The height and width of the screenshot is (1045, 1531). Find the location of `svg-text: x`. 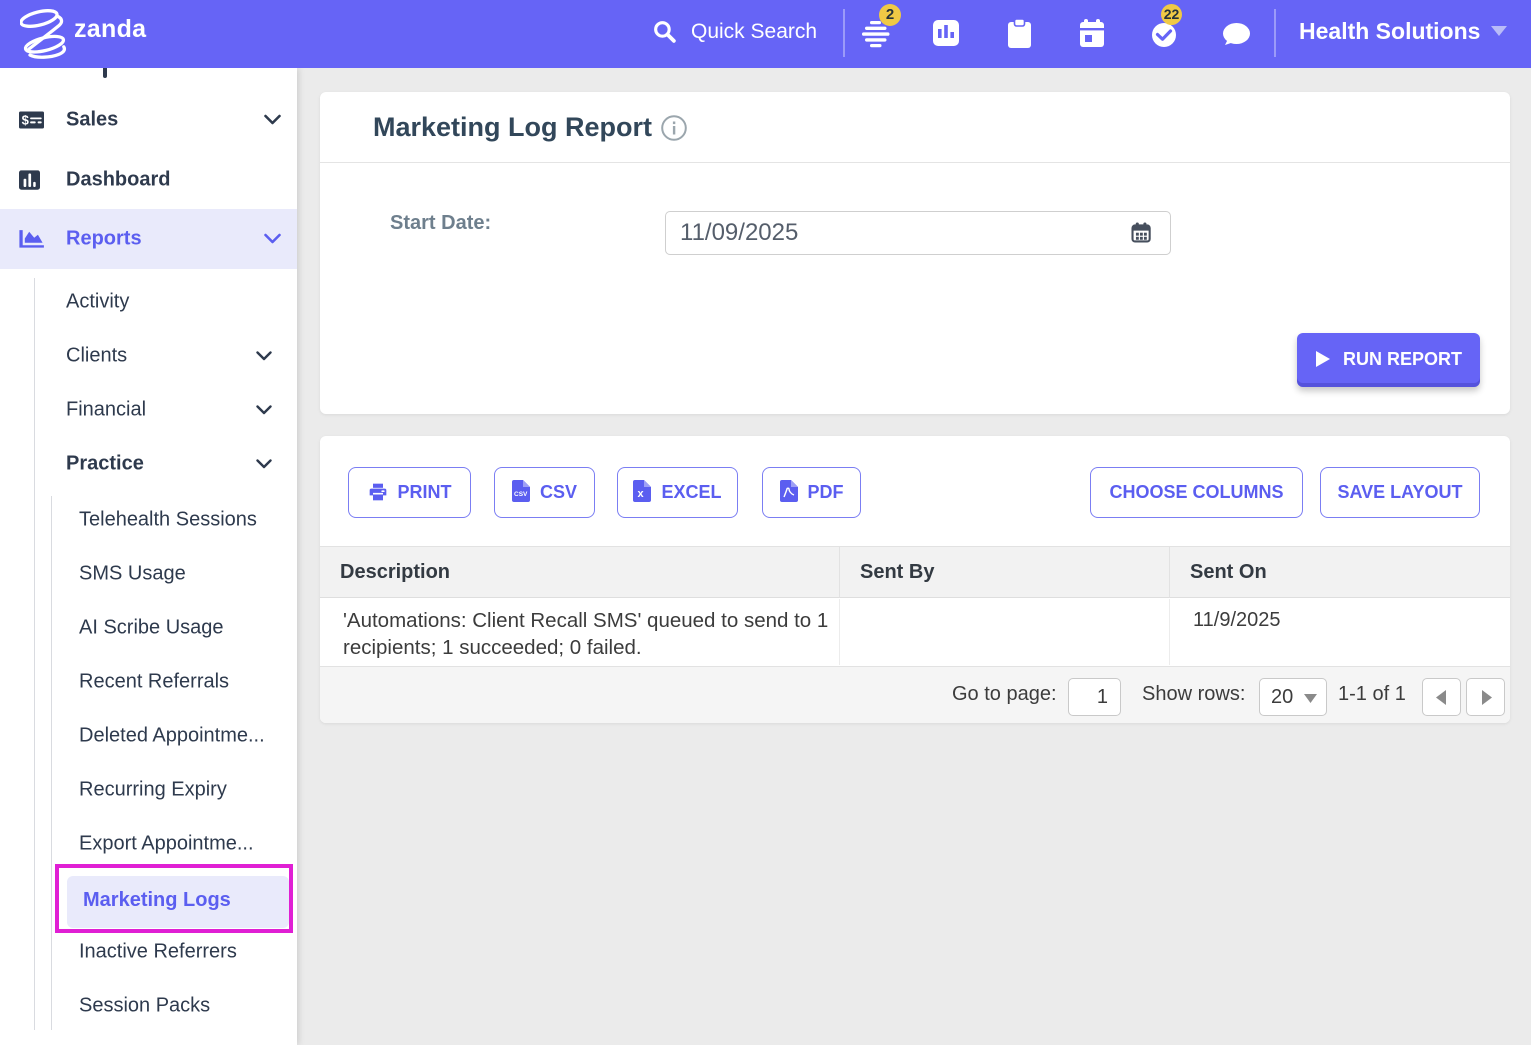

svg-text: x is located at coordinates (641, 494).